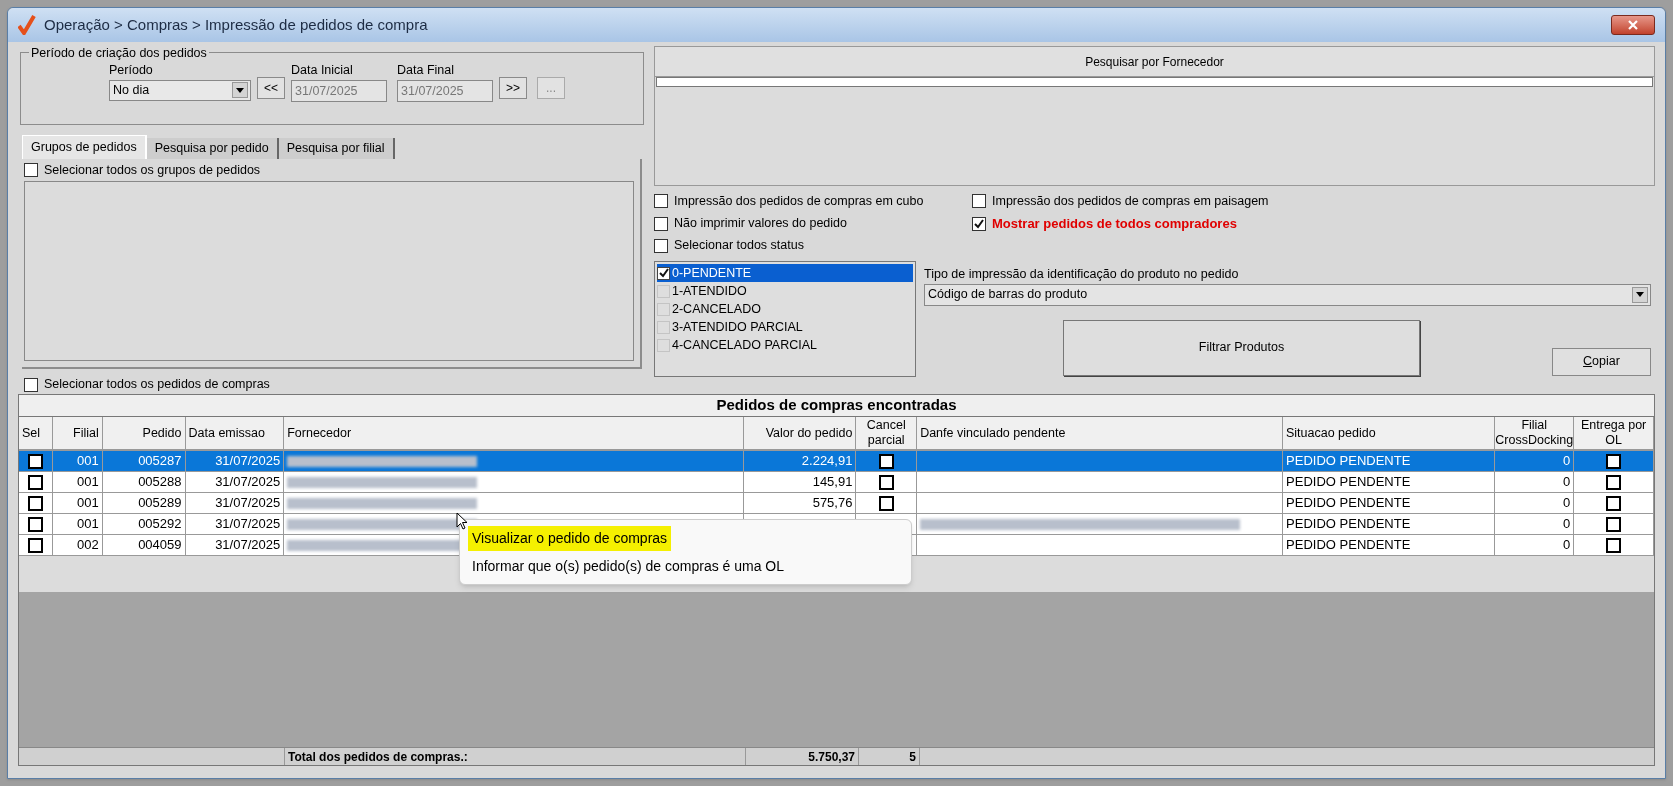 The height and width of the screenshot is (786, 1673). I want to click on field-label: Data Final, so click(426, 70).